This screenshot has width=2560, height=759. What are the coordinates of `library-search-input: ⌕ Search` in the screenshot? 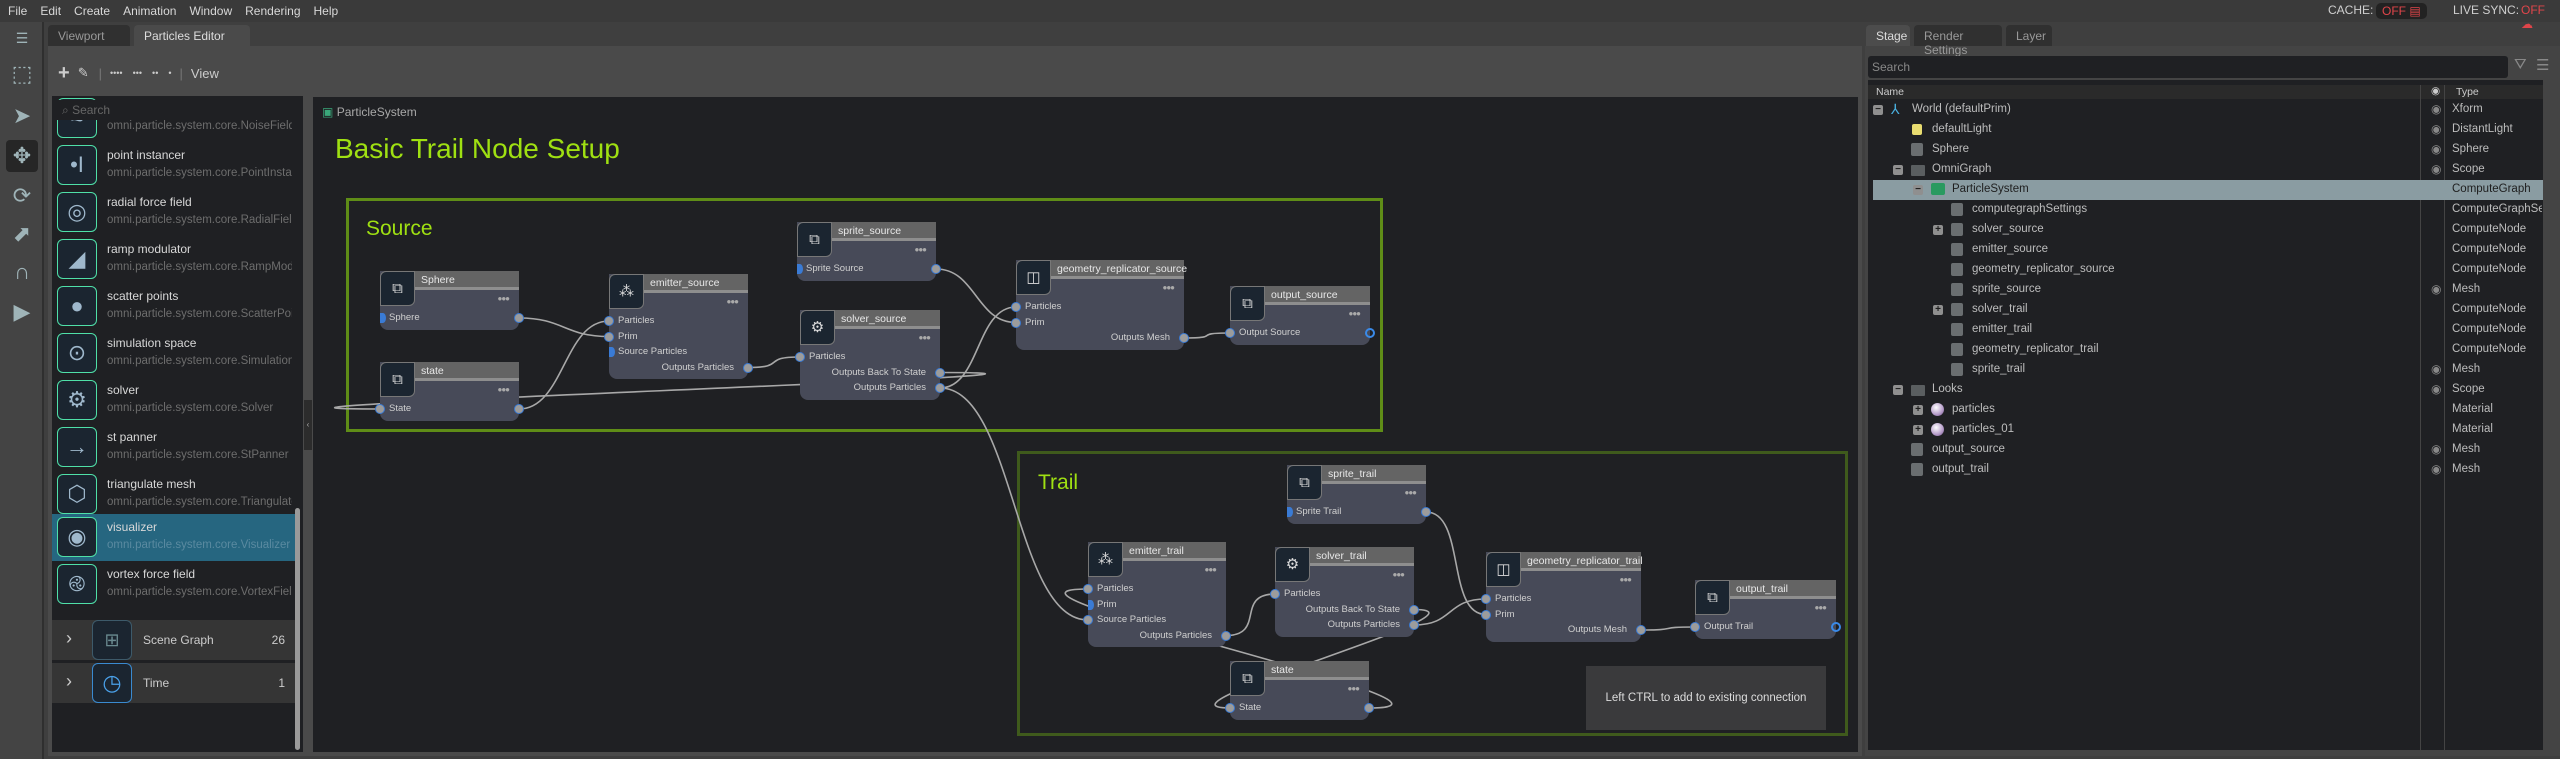 It's located at (176, 110).